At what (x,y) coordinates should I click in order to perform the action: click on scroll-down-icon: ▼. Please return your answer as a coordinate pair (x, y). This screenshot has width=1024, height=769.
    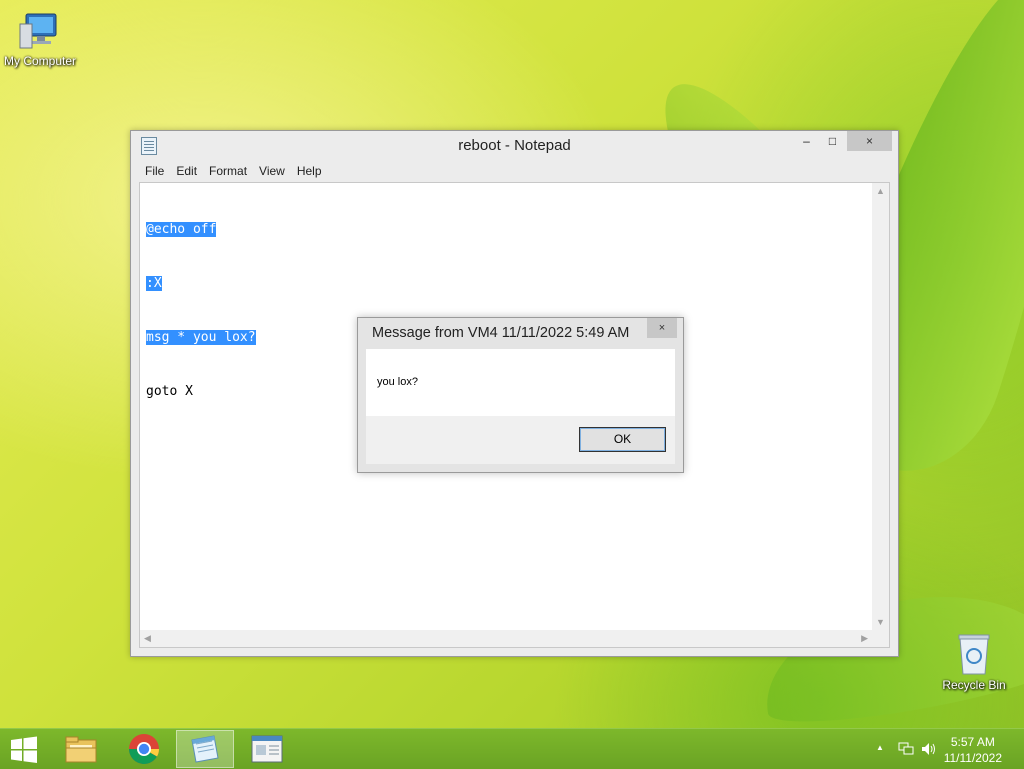
    Looking at the image, I should click on (880, 622).